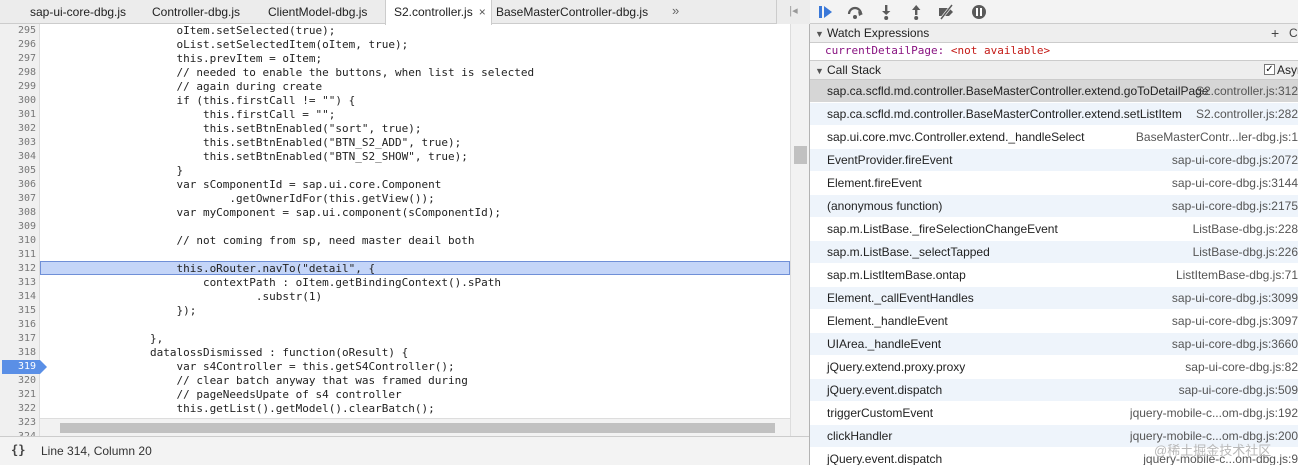 The width and height of the screenshot is (1298, 465). Describe the element at coordinates (242, 185) in the screenshot. I see `code-line: var sComponentId = sap.ui.core.Component` at that location.